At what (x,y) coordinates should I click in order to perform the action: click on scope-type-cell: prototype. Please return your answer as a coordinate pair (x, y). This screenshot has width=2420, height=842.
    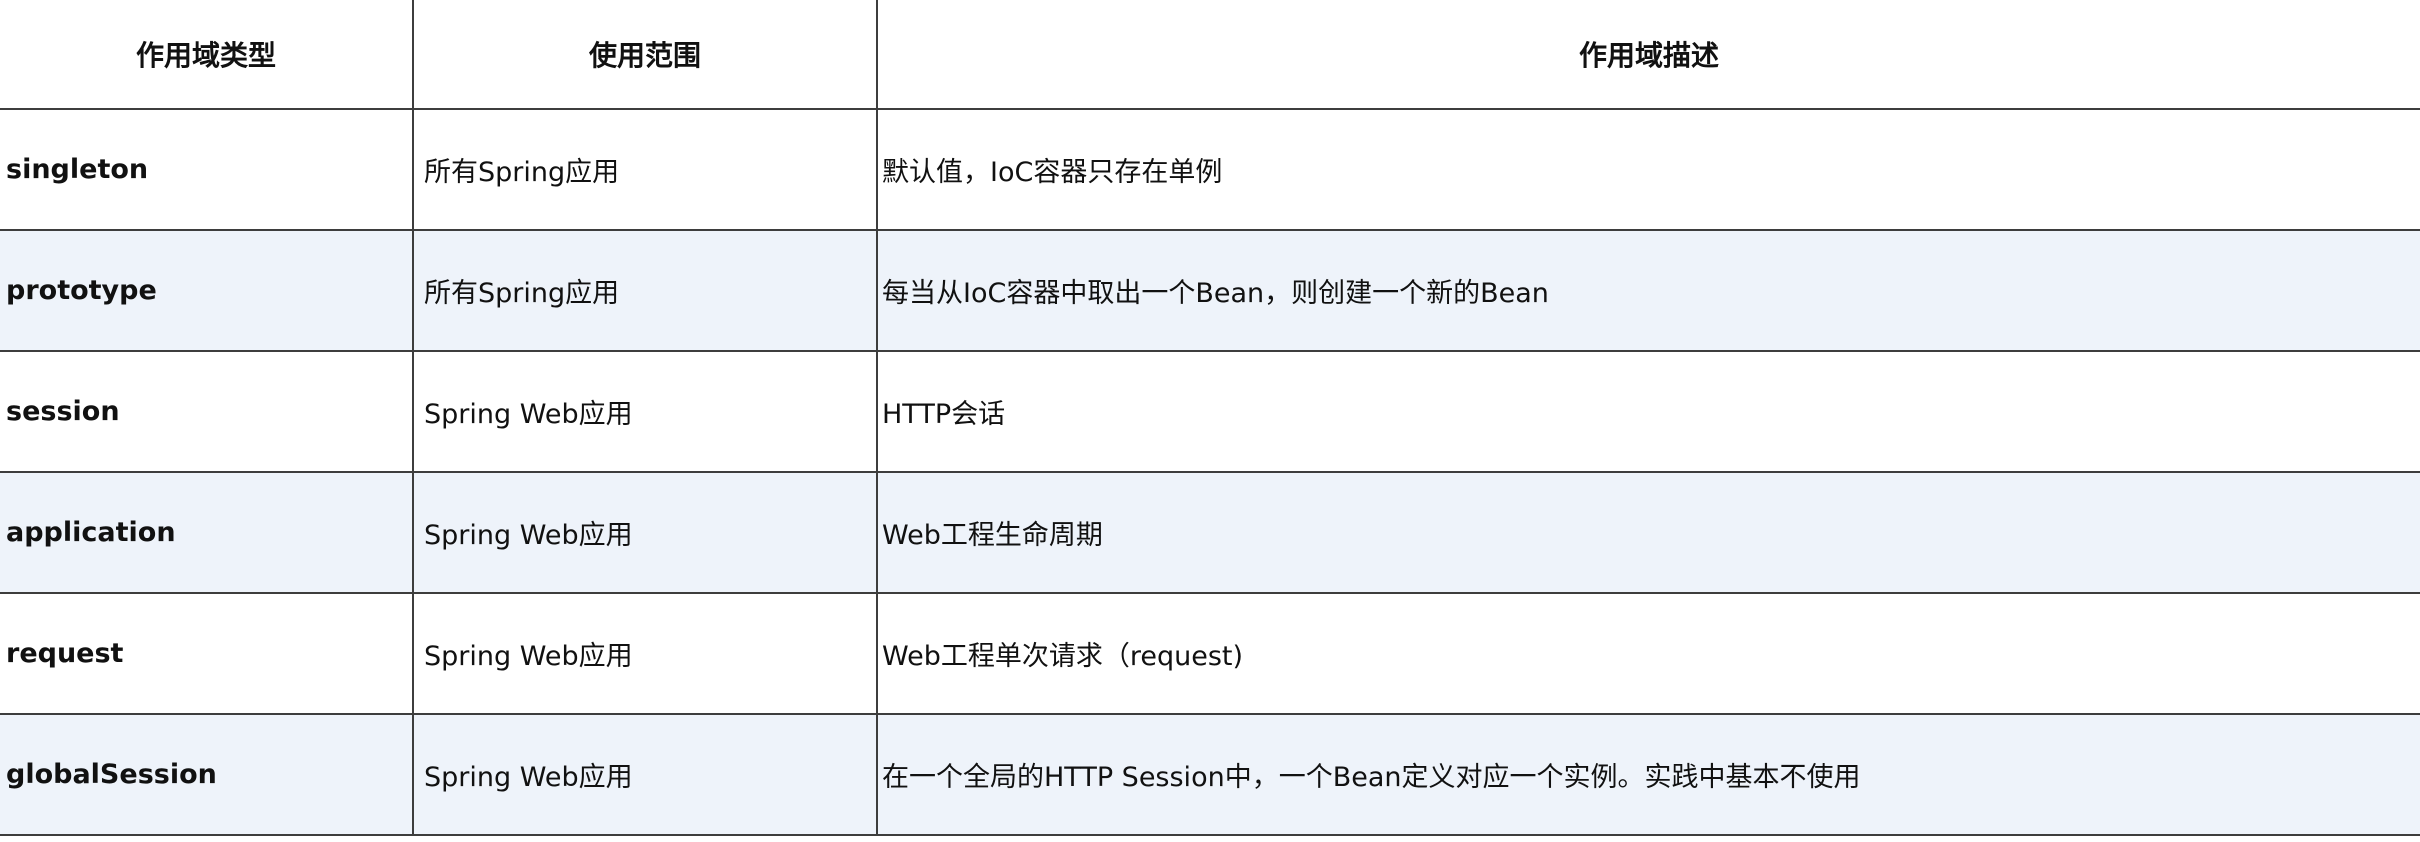
    Looking at the image, I should click on (207, 290).